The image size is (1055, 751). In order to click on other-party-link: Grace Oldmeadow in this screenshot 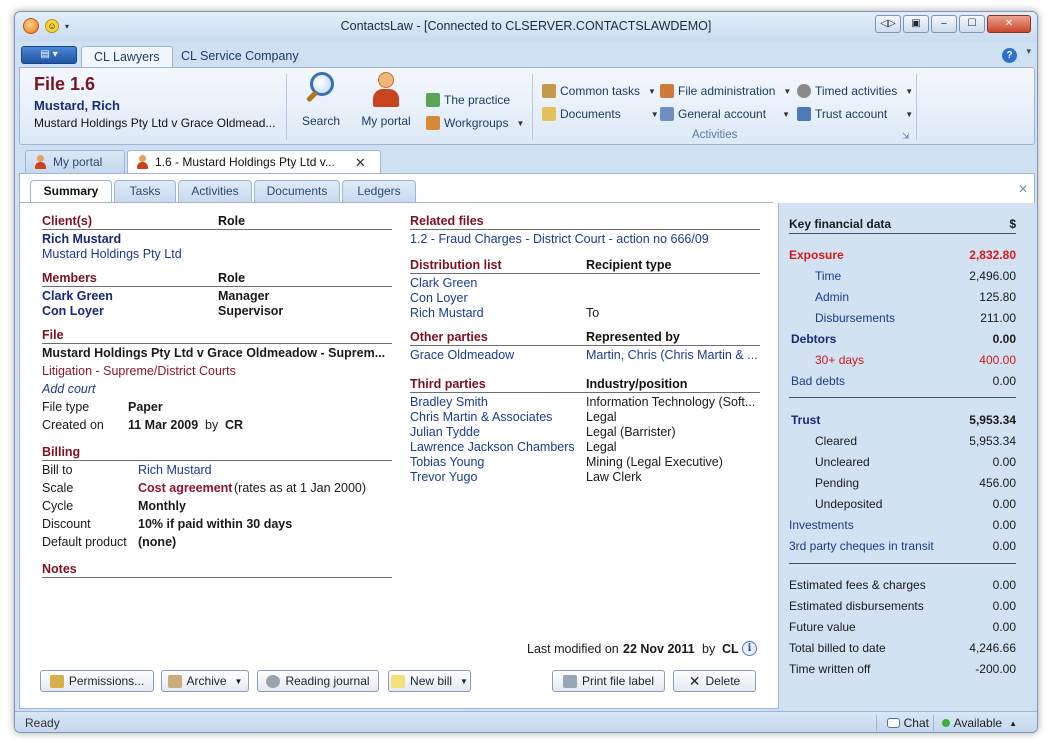, I will do `click(462, 355)`.